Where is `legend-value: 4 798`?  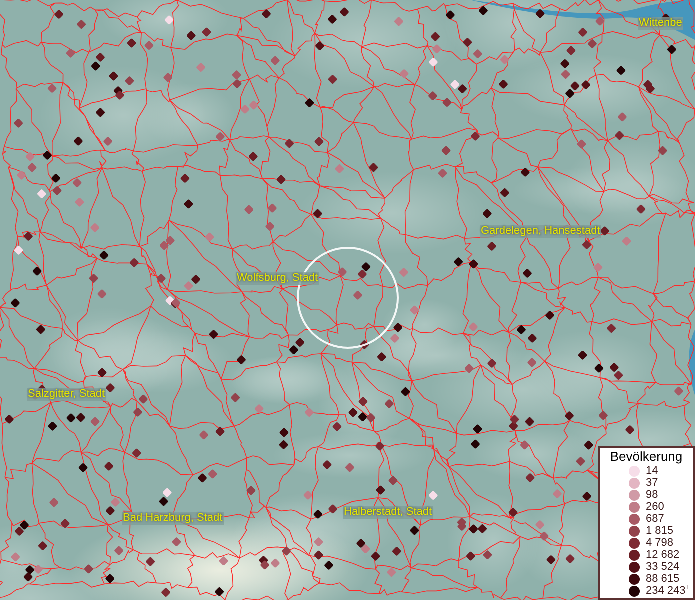 legend-value: 4 798 is located at coordinates (660, 543).